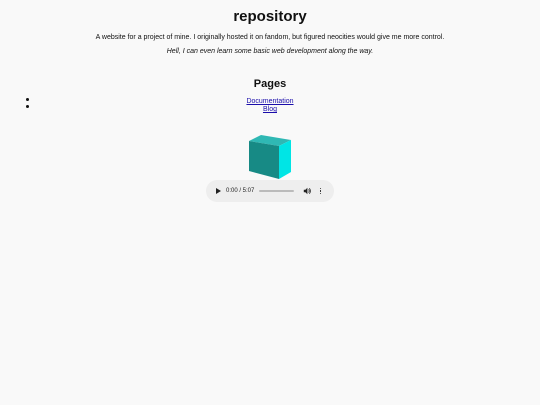  Describe the element at coordinates (270, 102) in the screenshot. I see `documentation-link: Documentation` at that location.